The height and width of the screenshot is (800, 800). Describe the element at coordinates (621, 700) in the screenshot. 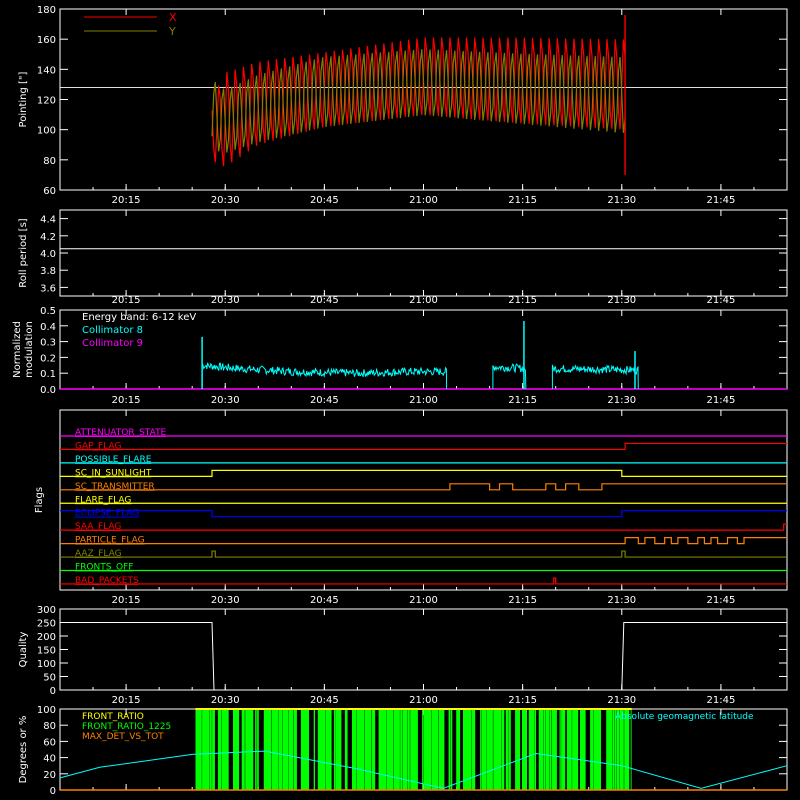

I see `quality-xtick-label: 21:30` at that location.